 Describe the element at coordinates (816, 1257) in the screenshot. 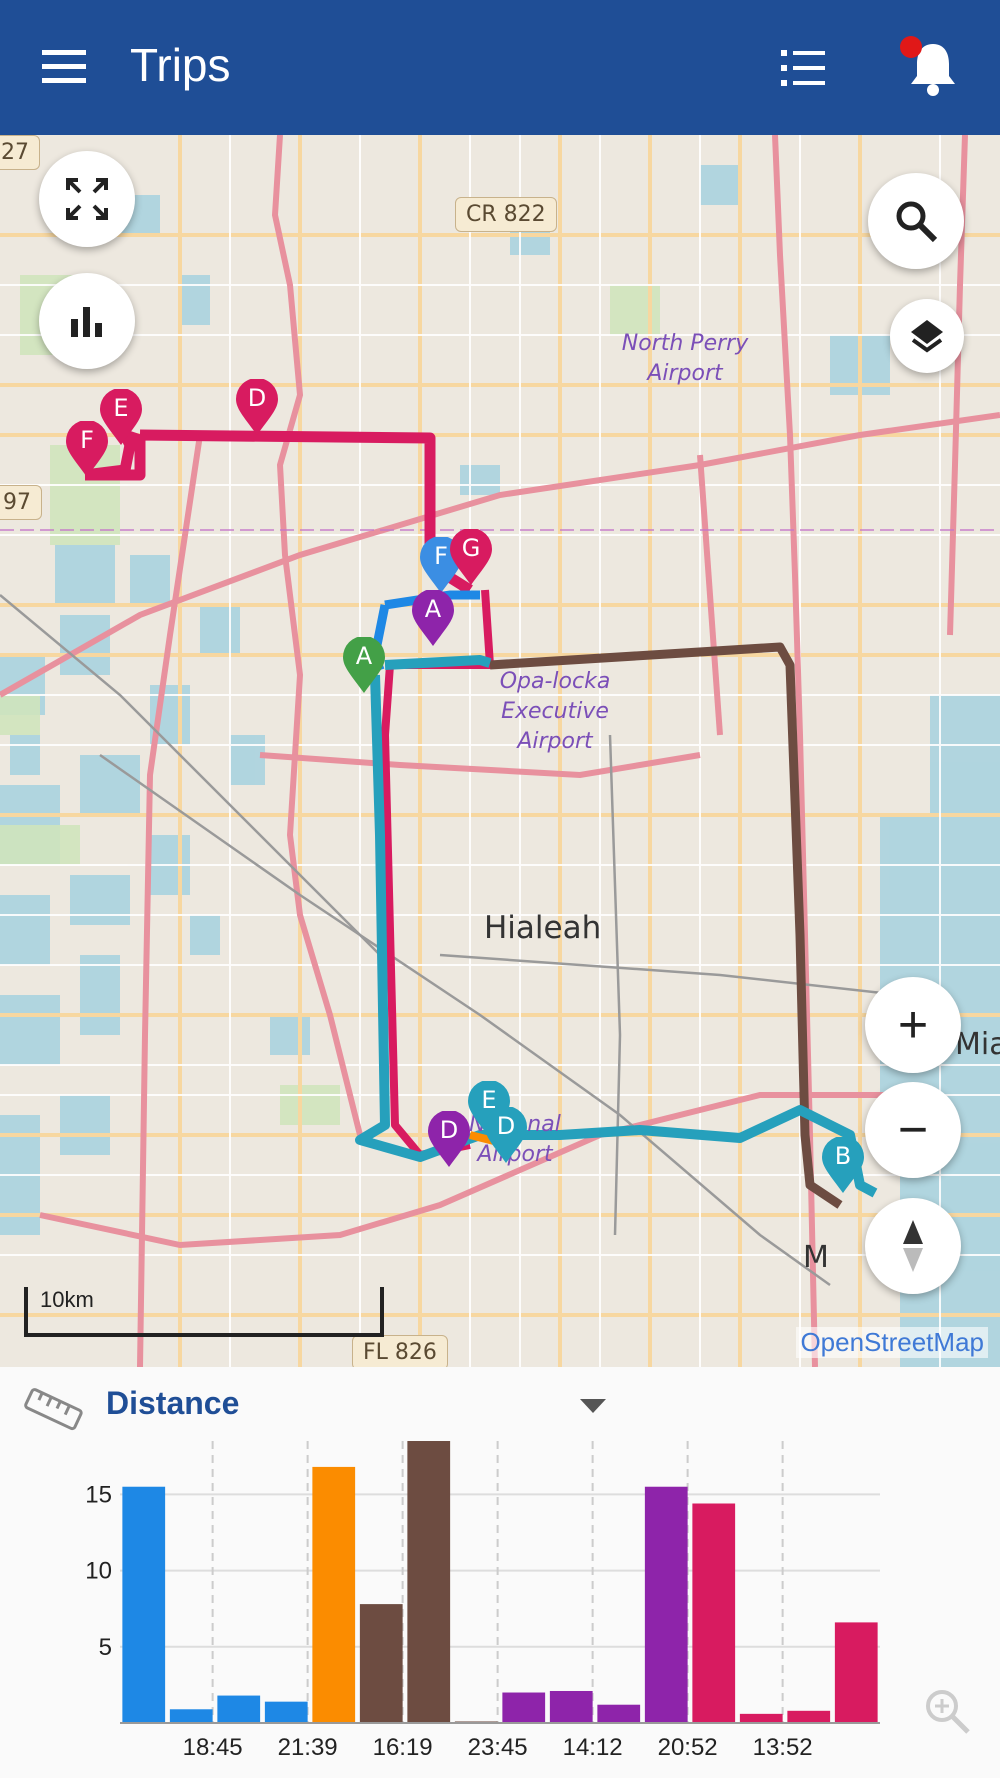

I see `partial-label-m: M` at that location.